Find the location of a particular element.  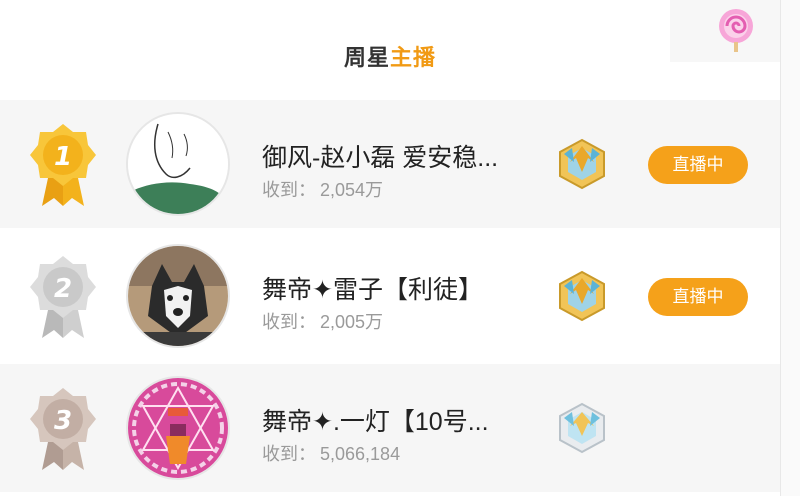

gold-medal-icon: 1 is located at coordinates (63, 165).